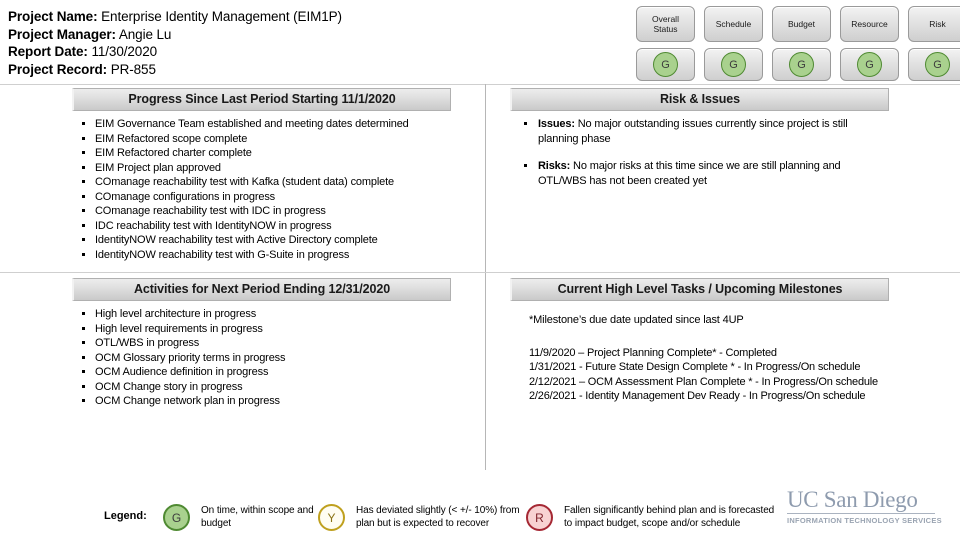  I want to click on list-item: OCM Change story in progress, so click(265, 387).